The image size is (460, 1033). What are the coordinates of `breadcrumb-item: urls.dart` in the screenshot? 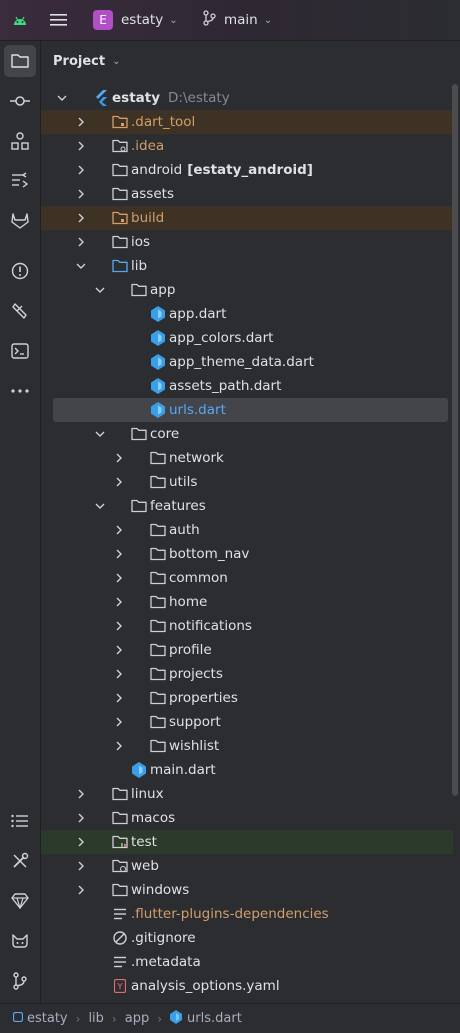 It's located at (214, 1018).